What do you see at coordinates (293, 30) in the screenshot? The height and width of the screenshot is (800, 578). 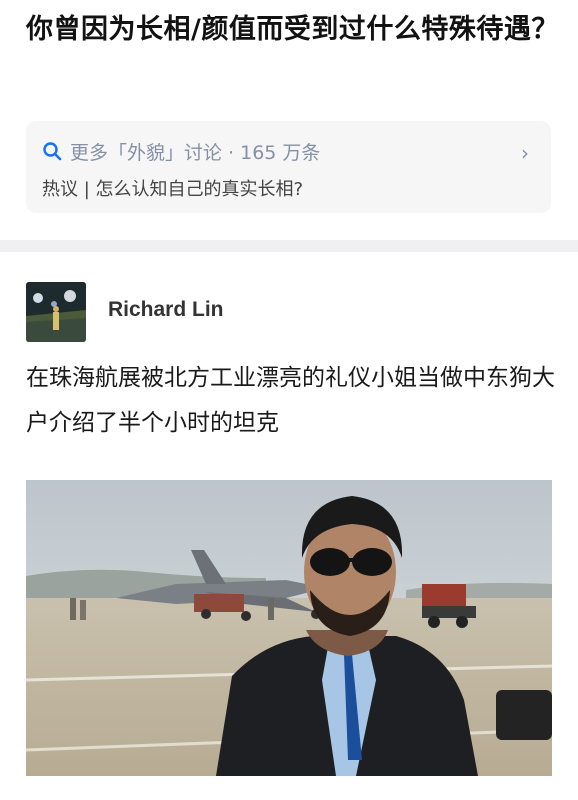 I see `question-title: 你曾因为长相/颜值而受到过什么特殊待遇？` at bounding box center [293, 30].